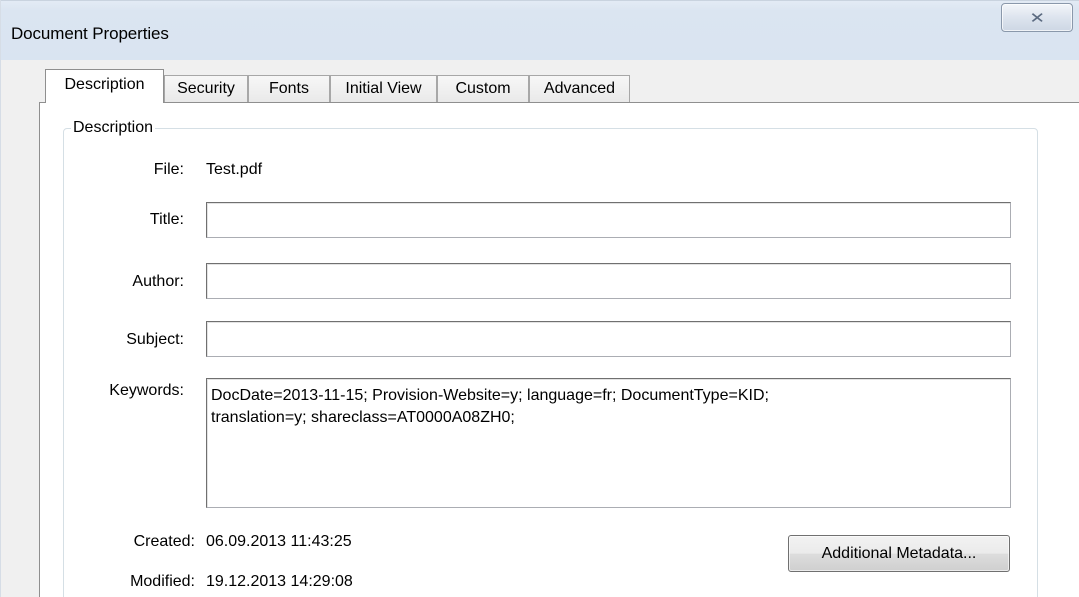 The image size is (1079, 597). I want to click on created-value: 06.09.2013 11:43:25, so click(279, 541).